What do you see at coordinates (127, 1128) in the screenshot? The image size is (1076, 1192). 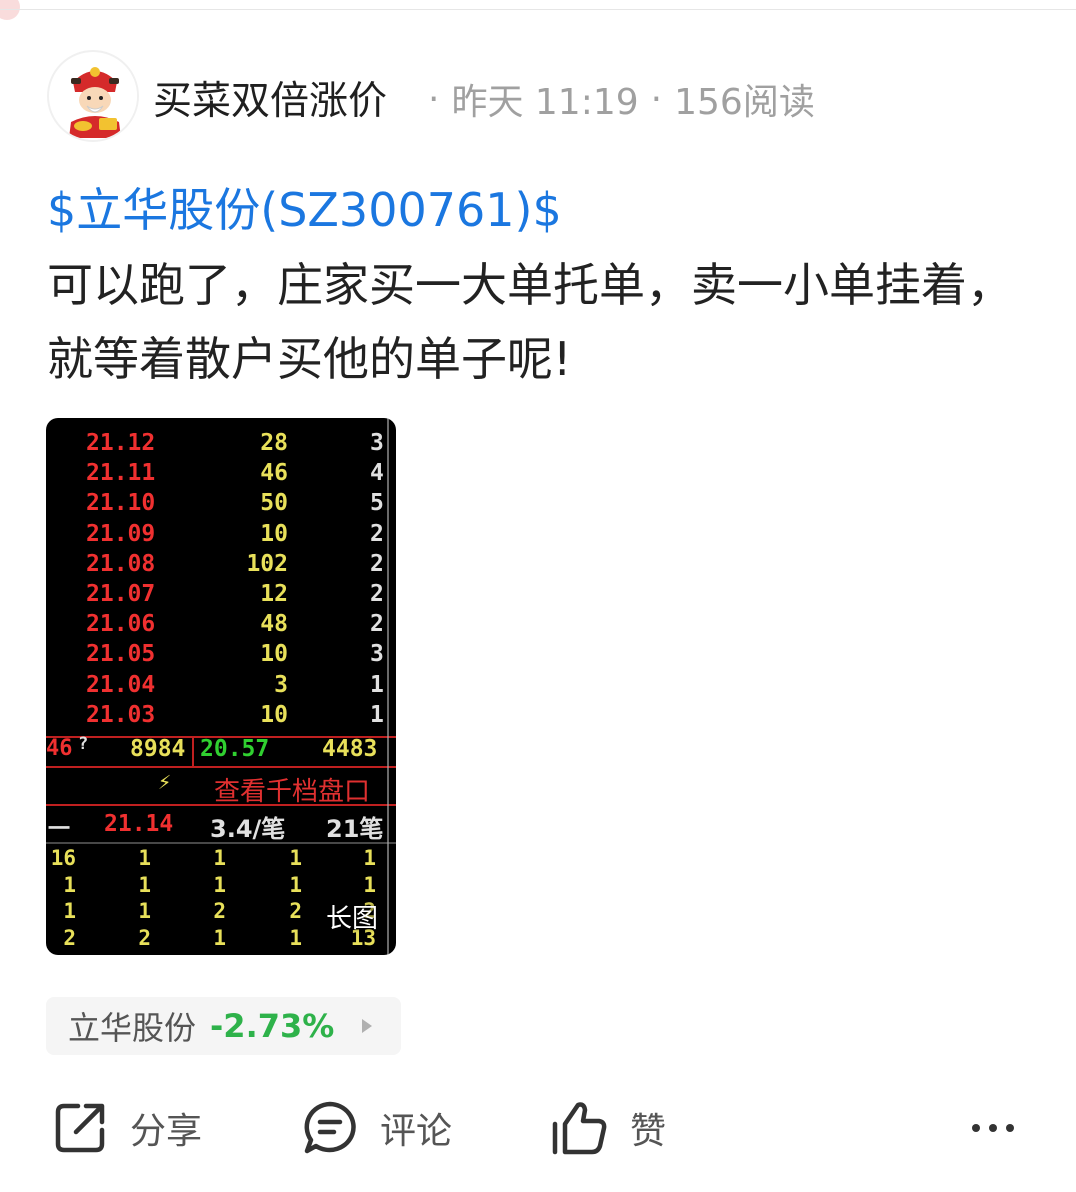 I see `share-button: 分享` at bounding box center [127, 1128].